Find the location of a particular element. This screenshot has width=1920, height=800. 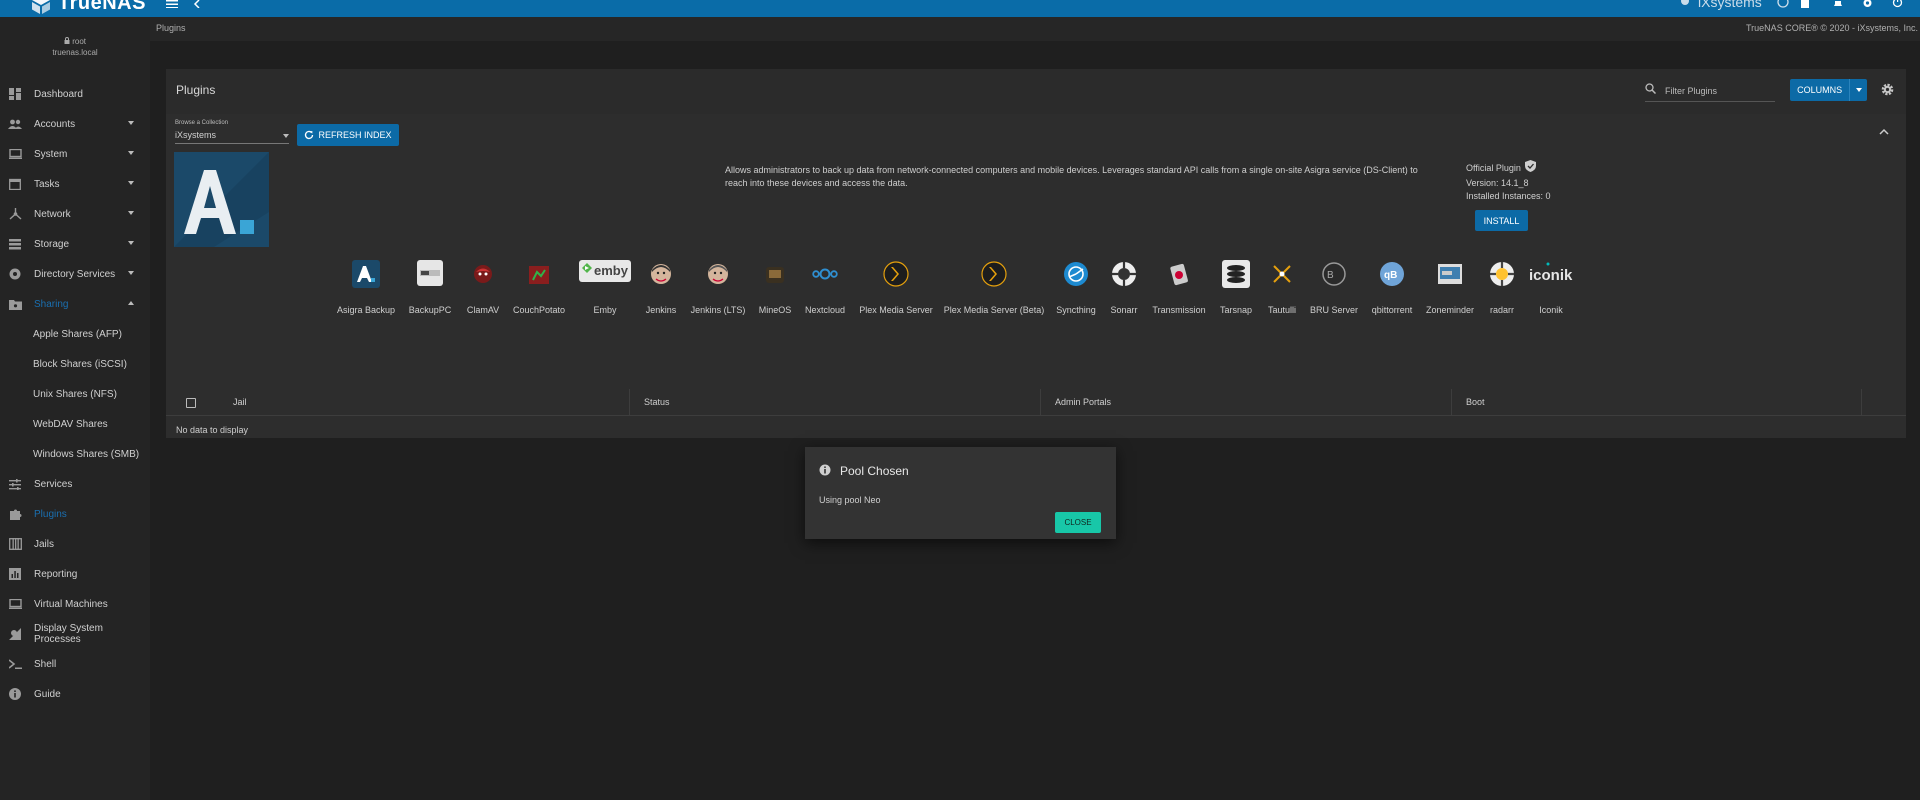

truecommand-icon is located at coordinates (1783, 4).